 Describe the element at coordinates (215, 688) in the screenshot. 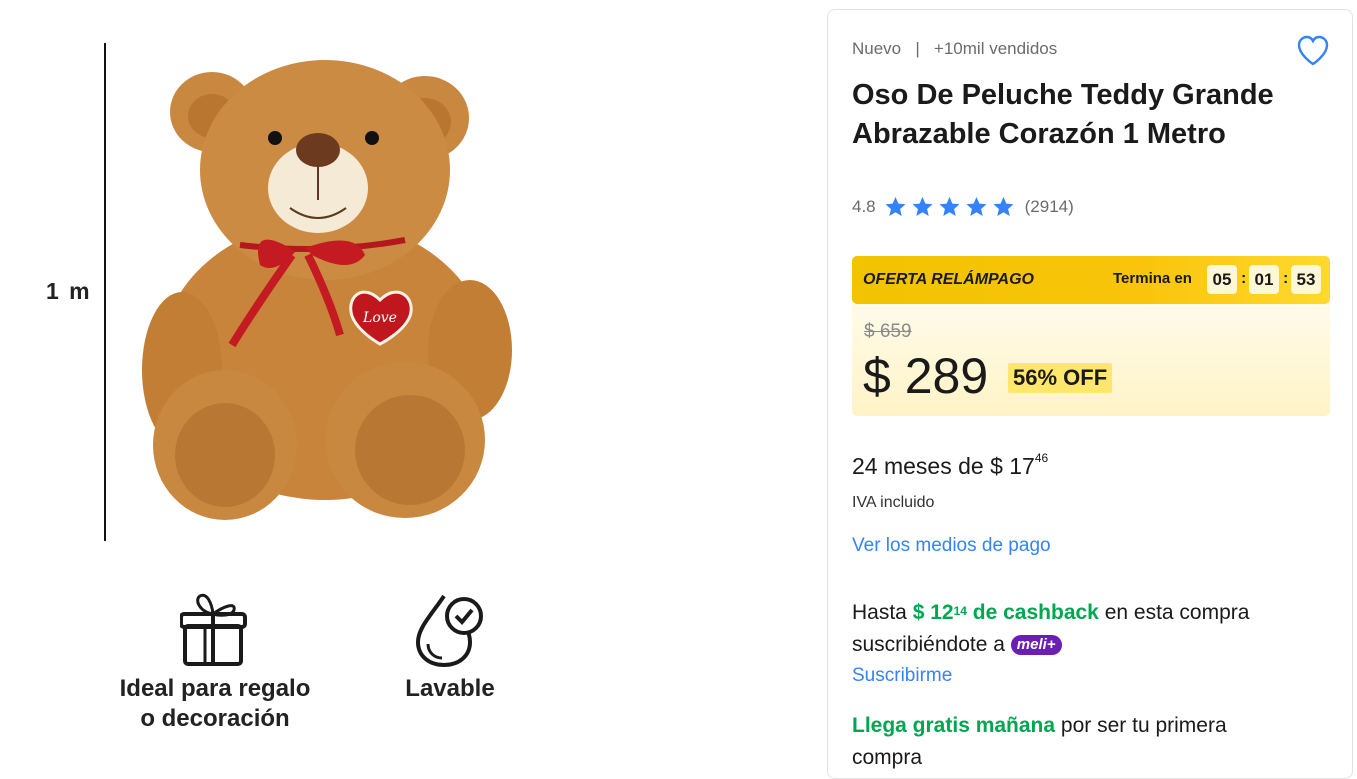

I see `feature-gift-label-1: Ideal para regalo` at that location.